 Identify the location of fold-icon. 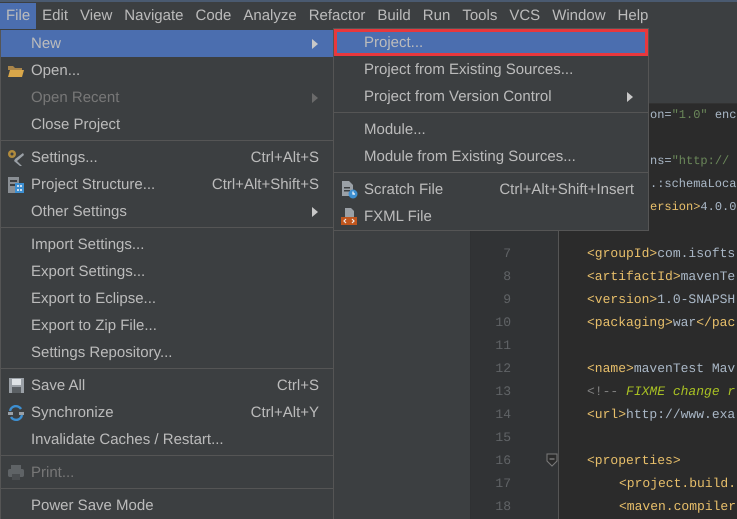
(552, 460).